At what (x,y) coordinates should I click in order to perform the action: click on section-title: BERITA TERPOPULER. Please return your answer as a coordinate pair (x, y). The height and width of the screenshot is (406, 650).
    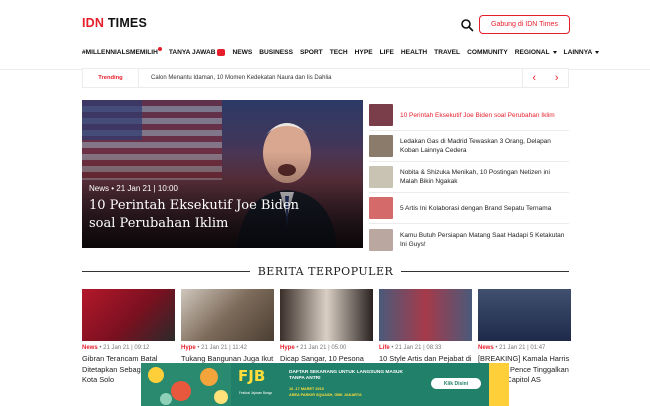
    Looking at the image, I should click on (325, 271).